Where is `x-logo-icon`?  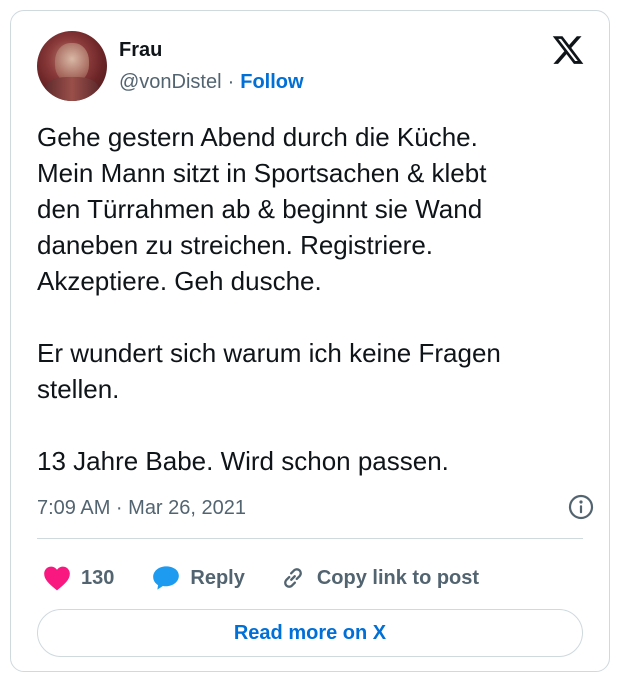 x-logo-icon is located at coordinates (568, 50).